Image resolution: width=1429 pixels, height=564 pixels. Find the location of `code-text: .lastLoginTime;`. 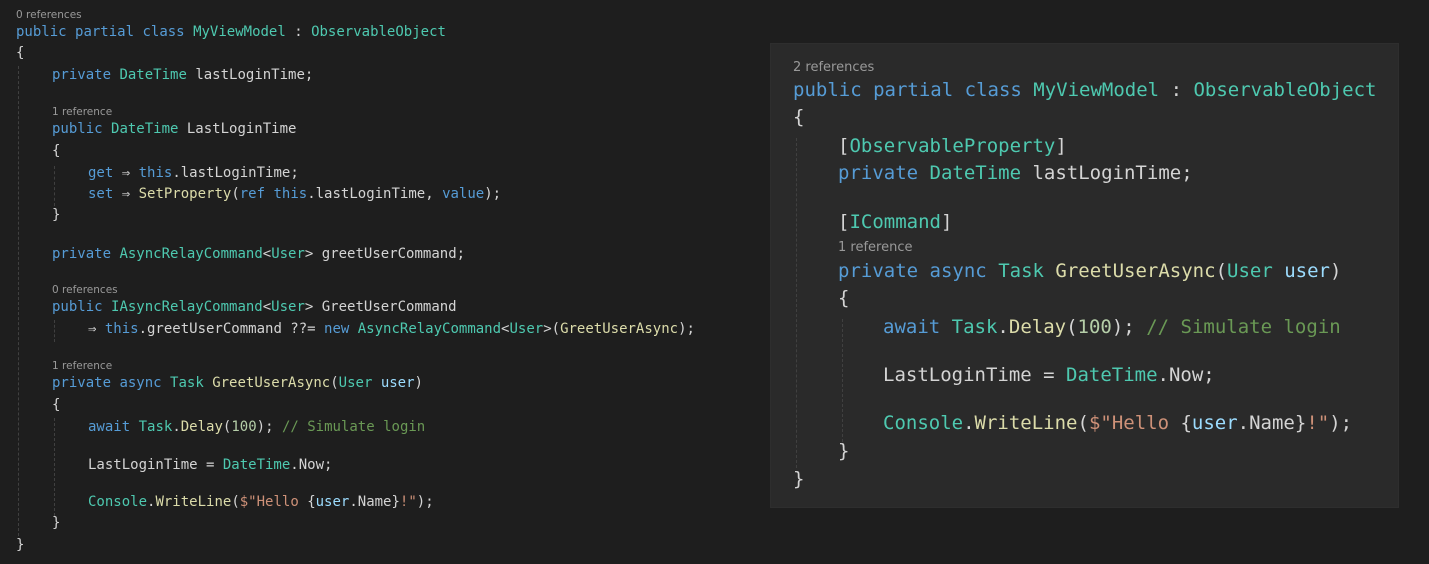

code-text: .lastLoginTime; is located at coordinates (235, 173).